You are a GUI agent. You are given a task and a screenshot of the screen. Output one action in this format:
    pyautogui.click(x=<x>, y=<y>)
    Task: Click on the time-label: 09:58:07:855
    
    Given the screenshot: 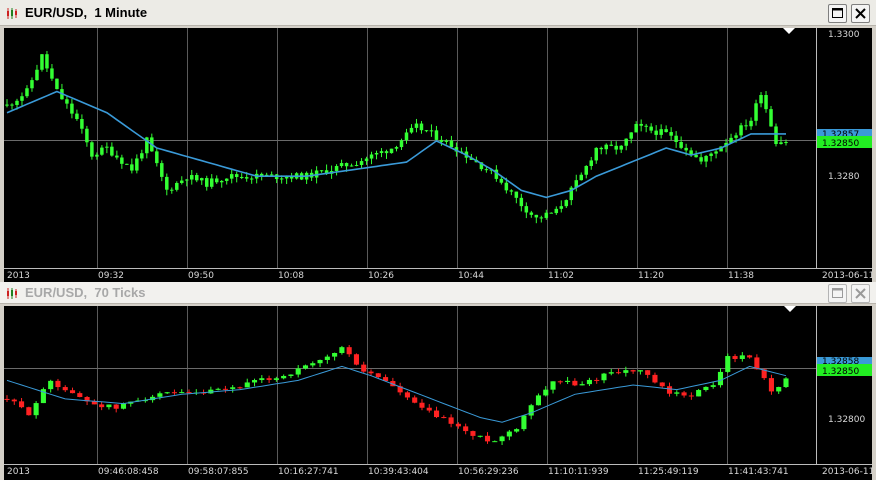 What is the action you would take?
    pyautogui.click(x=218, y=472)
    